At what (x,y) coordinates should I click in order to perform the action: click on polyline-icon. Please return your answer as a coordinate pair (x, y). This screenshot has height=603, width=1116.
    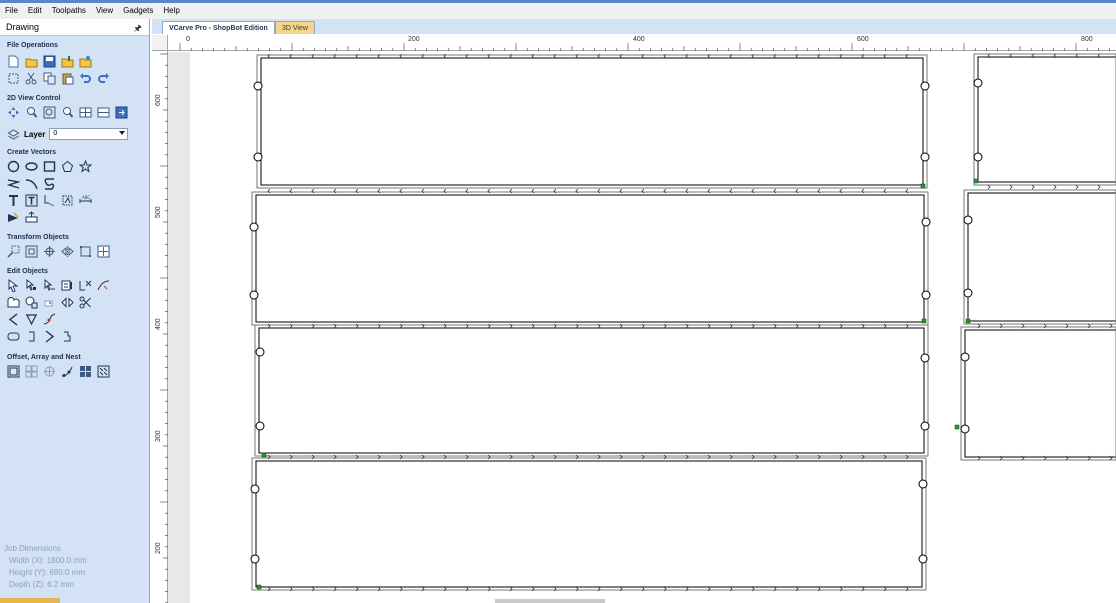
    Looking at the image, I should click on (13, 183).